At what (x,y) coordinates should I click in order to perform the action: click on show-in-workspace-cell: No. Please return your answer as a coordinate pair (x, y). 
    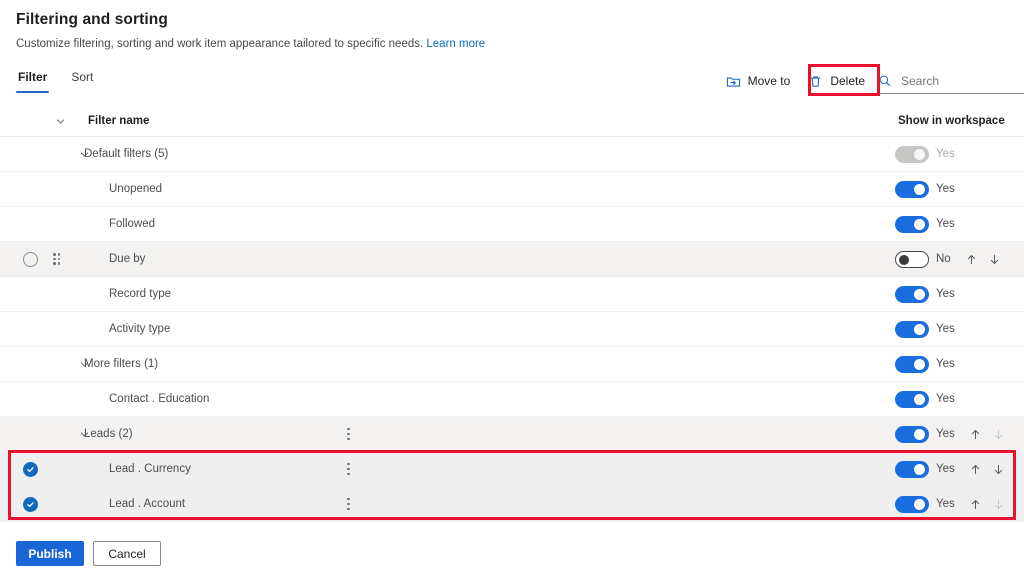
    Looking at the image, I should click on (948, 259).